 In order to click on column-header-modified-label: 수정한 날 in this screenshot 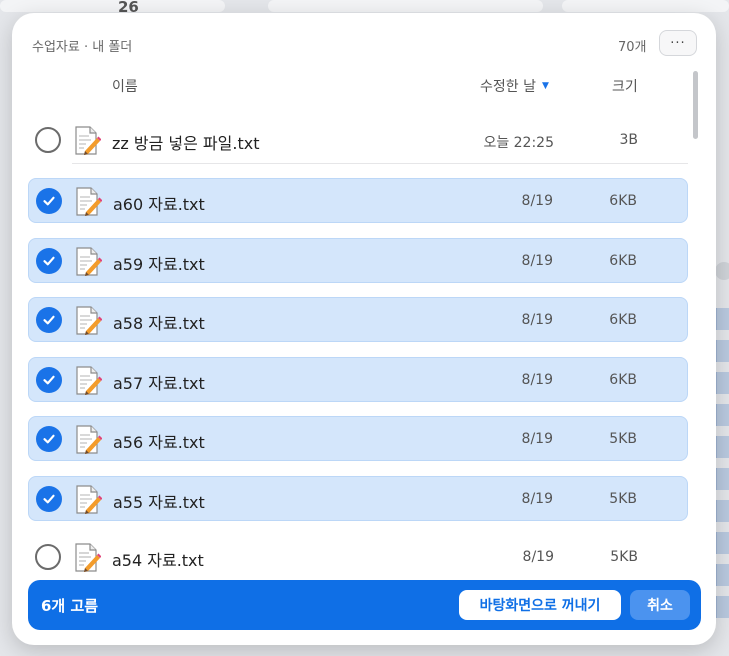, I will do `click(508, 87)`.